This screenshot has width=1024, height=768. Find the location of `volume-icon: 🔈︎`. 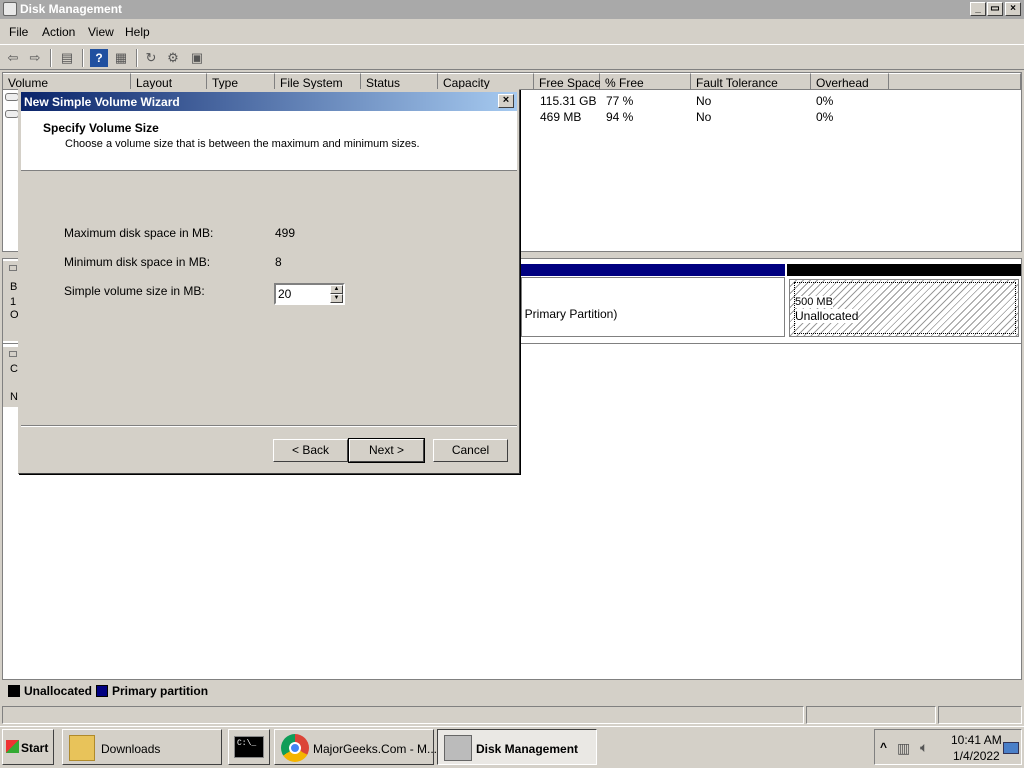

volume-icon: 🔈︎ is located at coordinates (924, 747).